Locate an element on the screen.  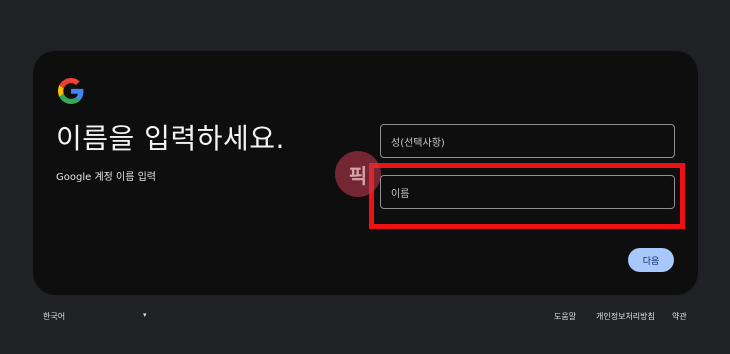
highlight-box is located at coordinates (527, 196).